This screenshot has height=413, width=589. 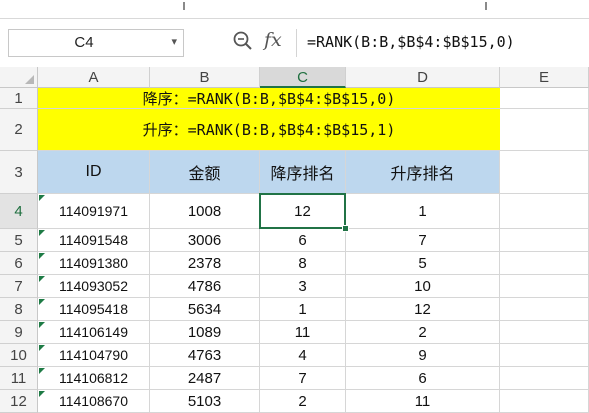 What do you see at coordinates (423, 309) in the screenshot?
I see `cell-asc-rank: 12` at bounding box center [423, 309].